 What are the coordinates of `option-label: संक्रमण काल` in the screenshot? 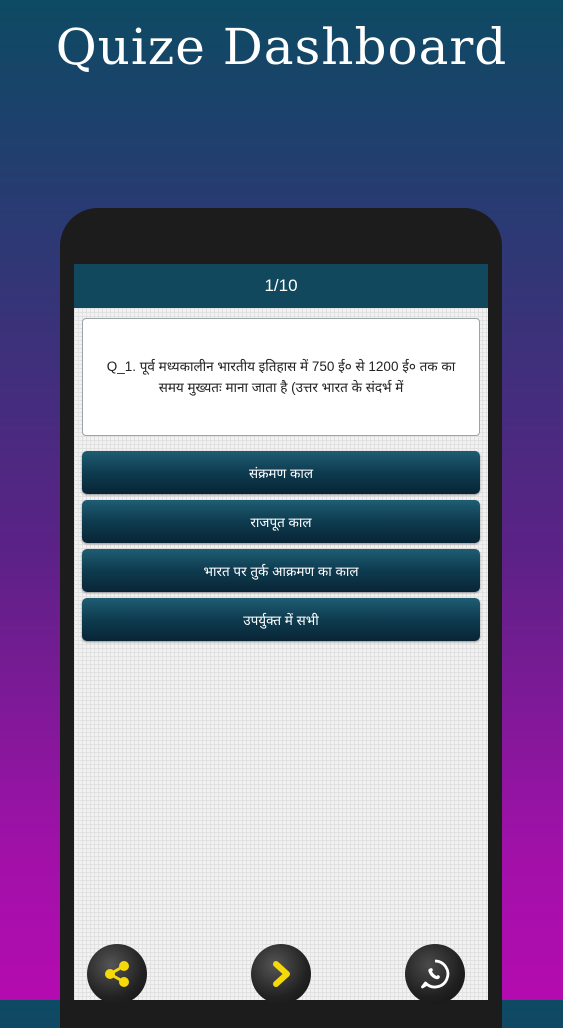 It's located at (281, 473).